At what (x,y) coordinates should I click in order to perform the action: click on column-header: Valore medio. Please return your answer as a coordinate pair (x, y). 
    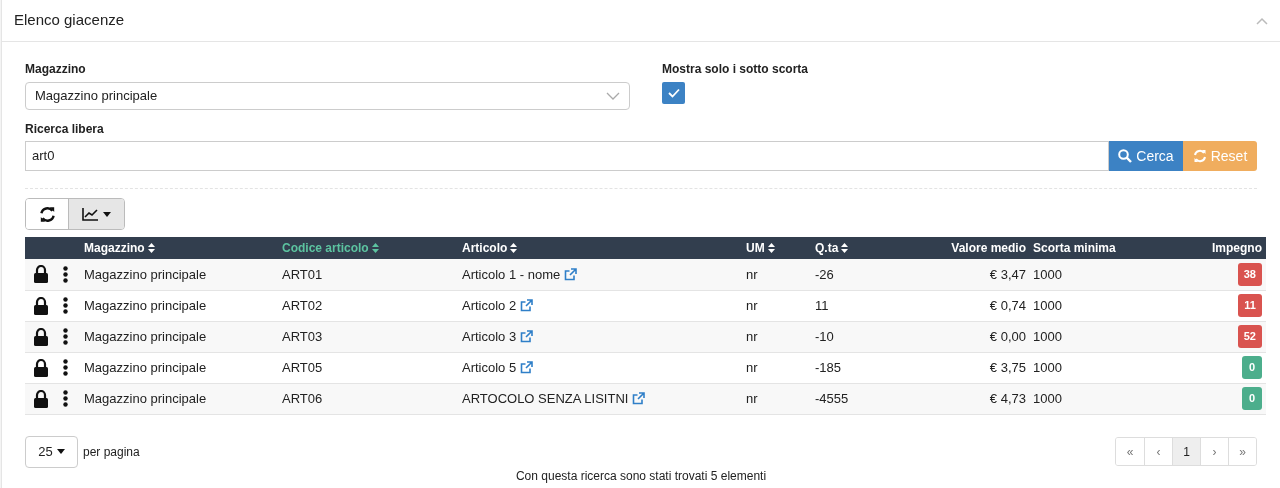
    Looking at the image, I should click on (988, 248).